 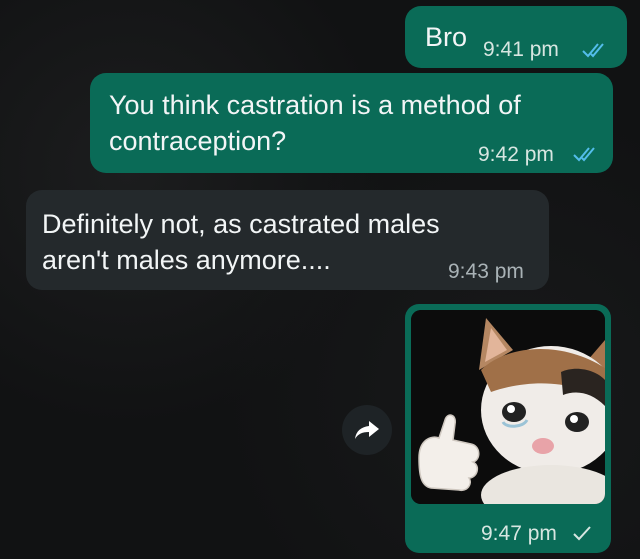 I want to click on message-time: 9:47 pm, so click(x=519, y=533).